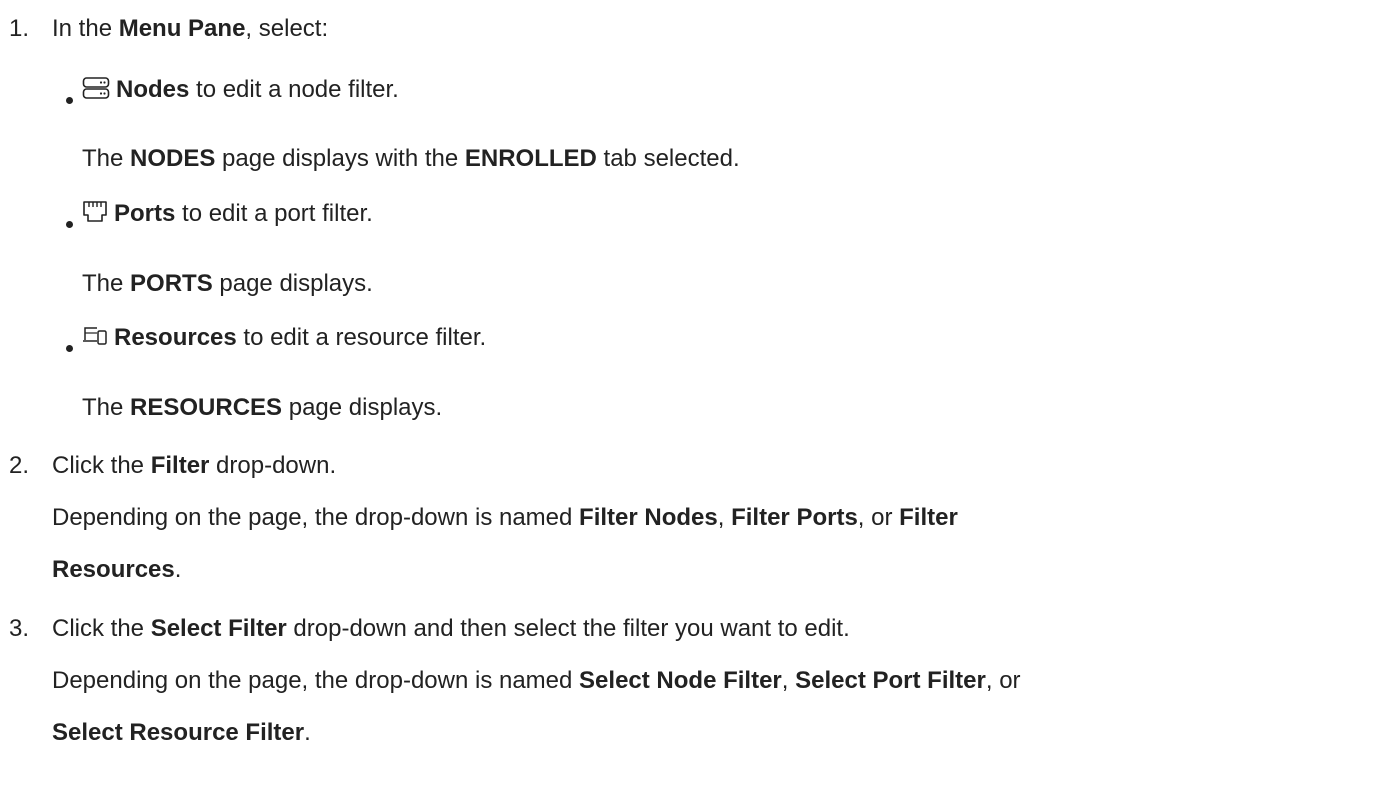  I want to click on nodes-icon, so click(96, 88).